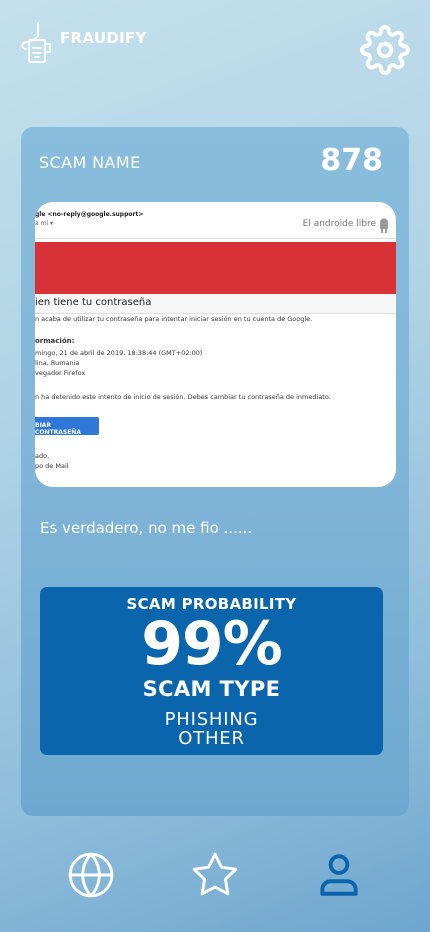 The image size is (430, 932). I want to click on scam-probability-value: 99%, so click(212, 644).